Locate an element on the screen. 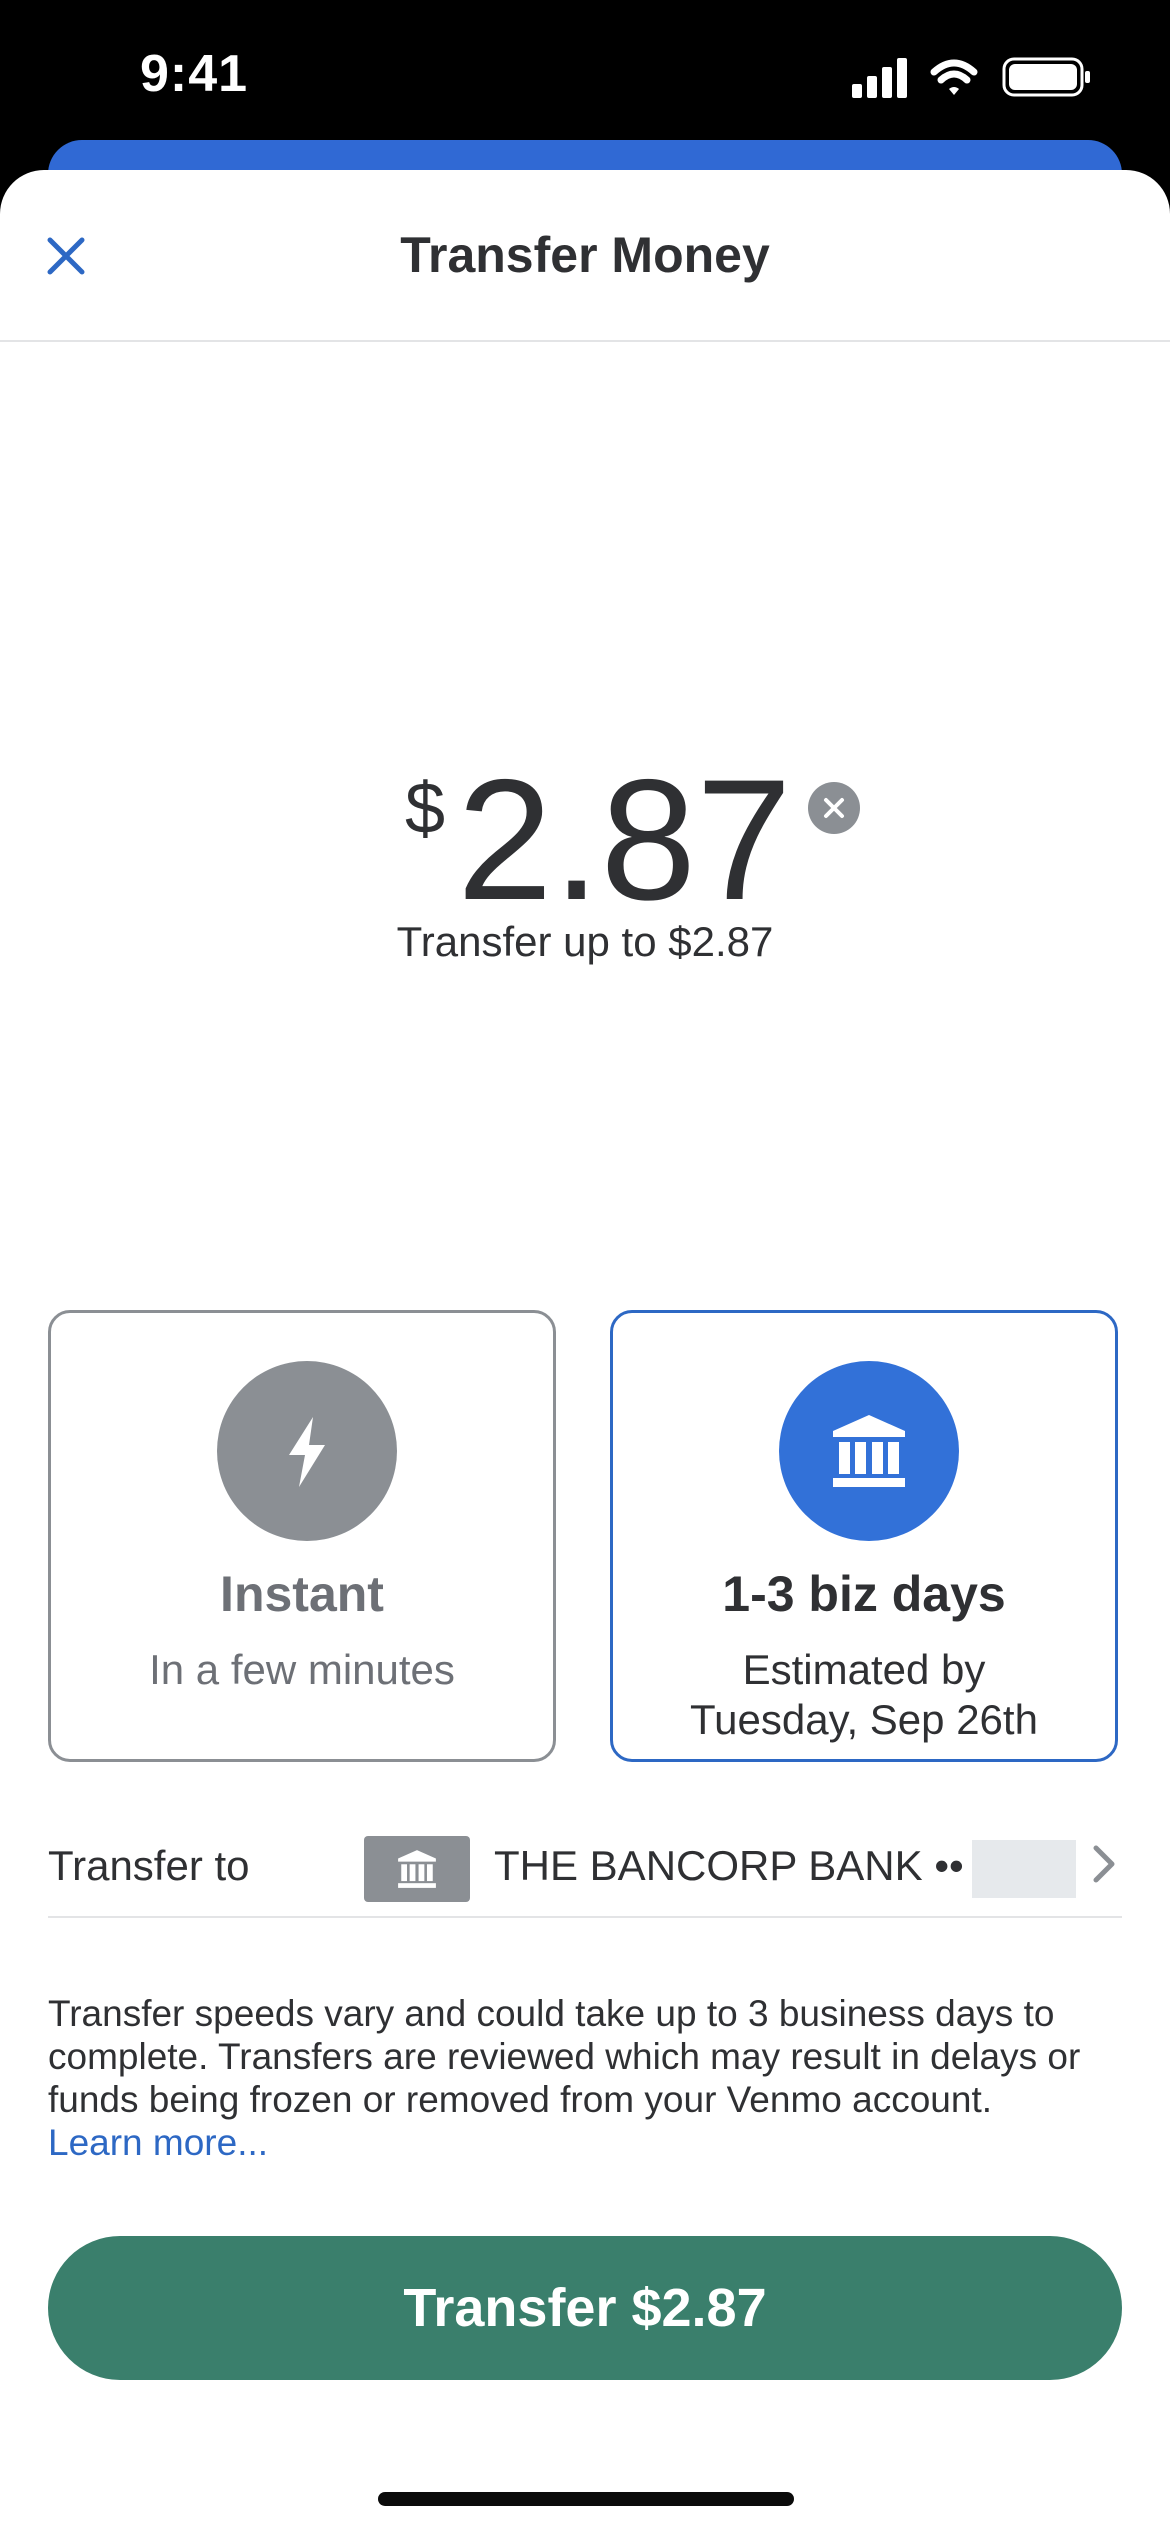 Image resolution: width=1170 pixels, height=2532 pixels. account-number-redacted is located at coordinates (1024, 1869).